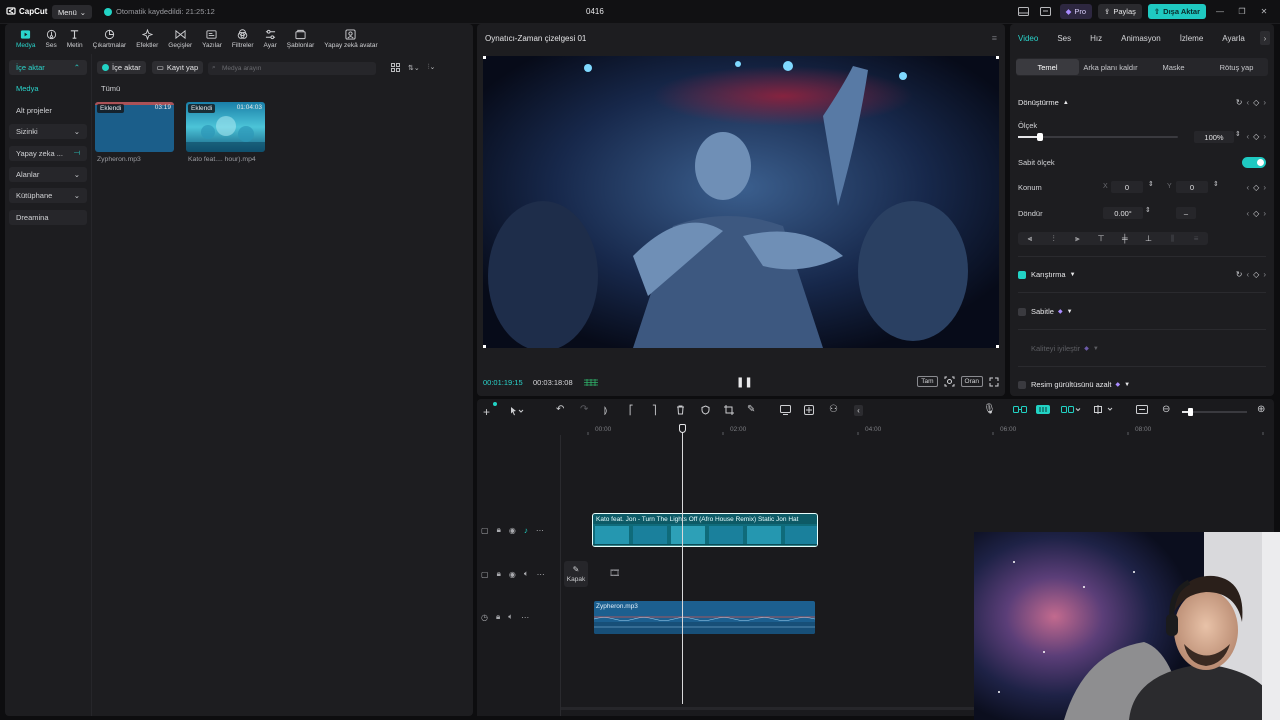 The height and width of the screenshot is (720, 1280). Describe the element at coordinates (1166, 409) in the screenshot. I see `zoom-out-icon: ⊖` at that location.